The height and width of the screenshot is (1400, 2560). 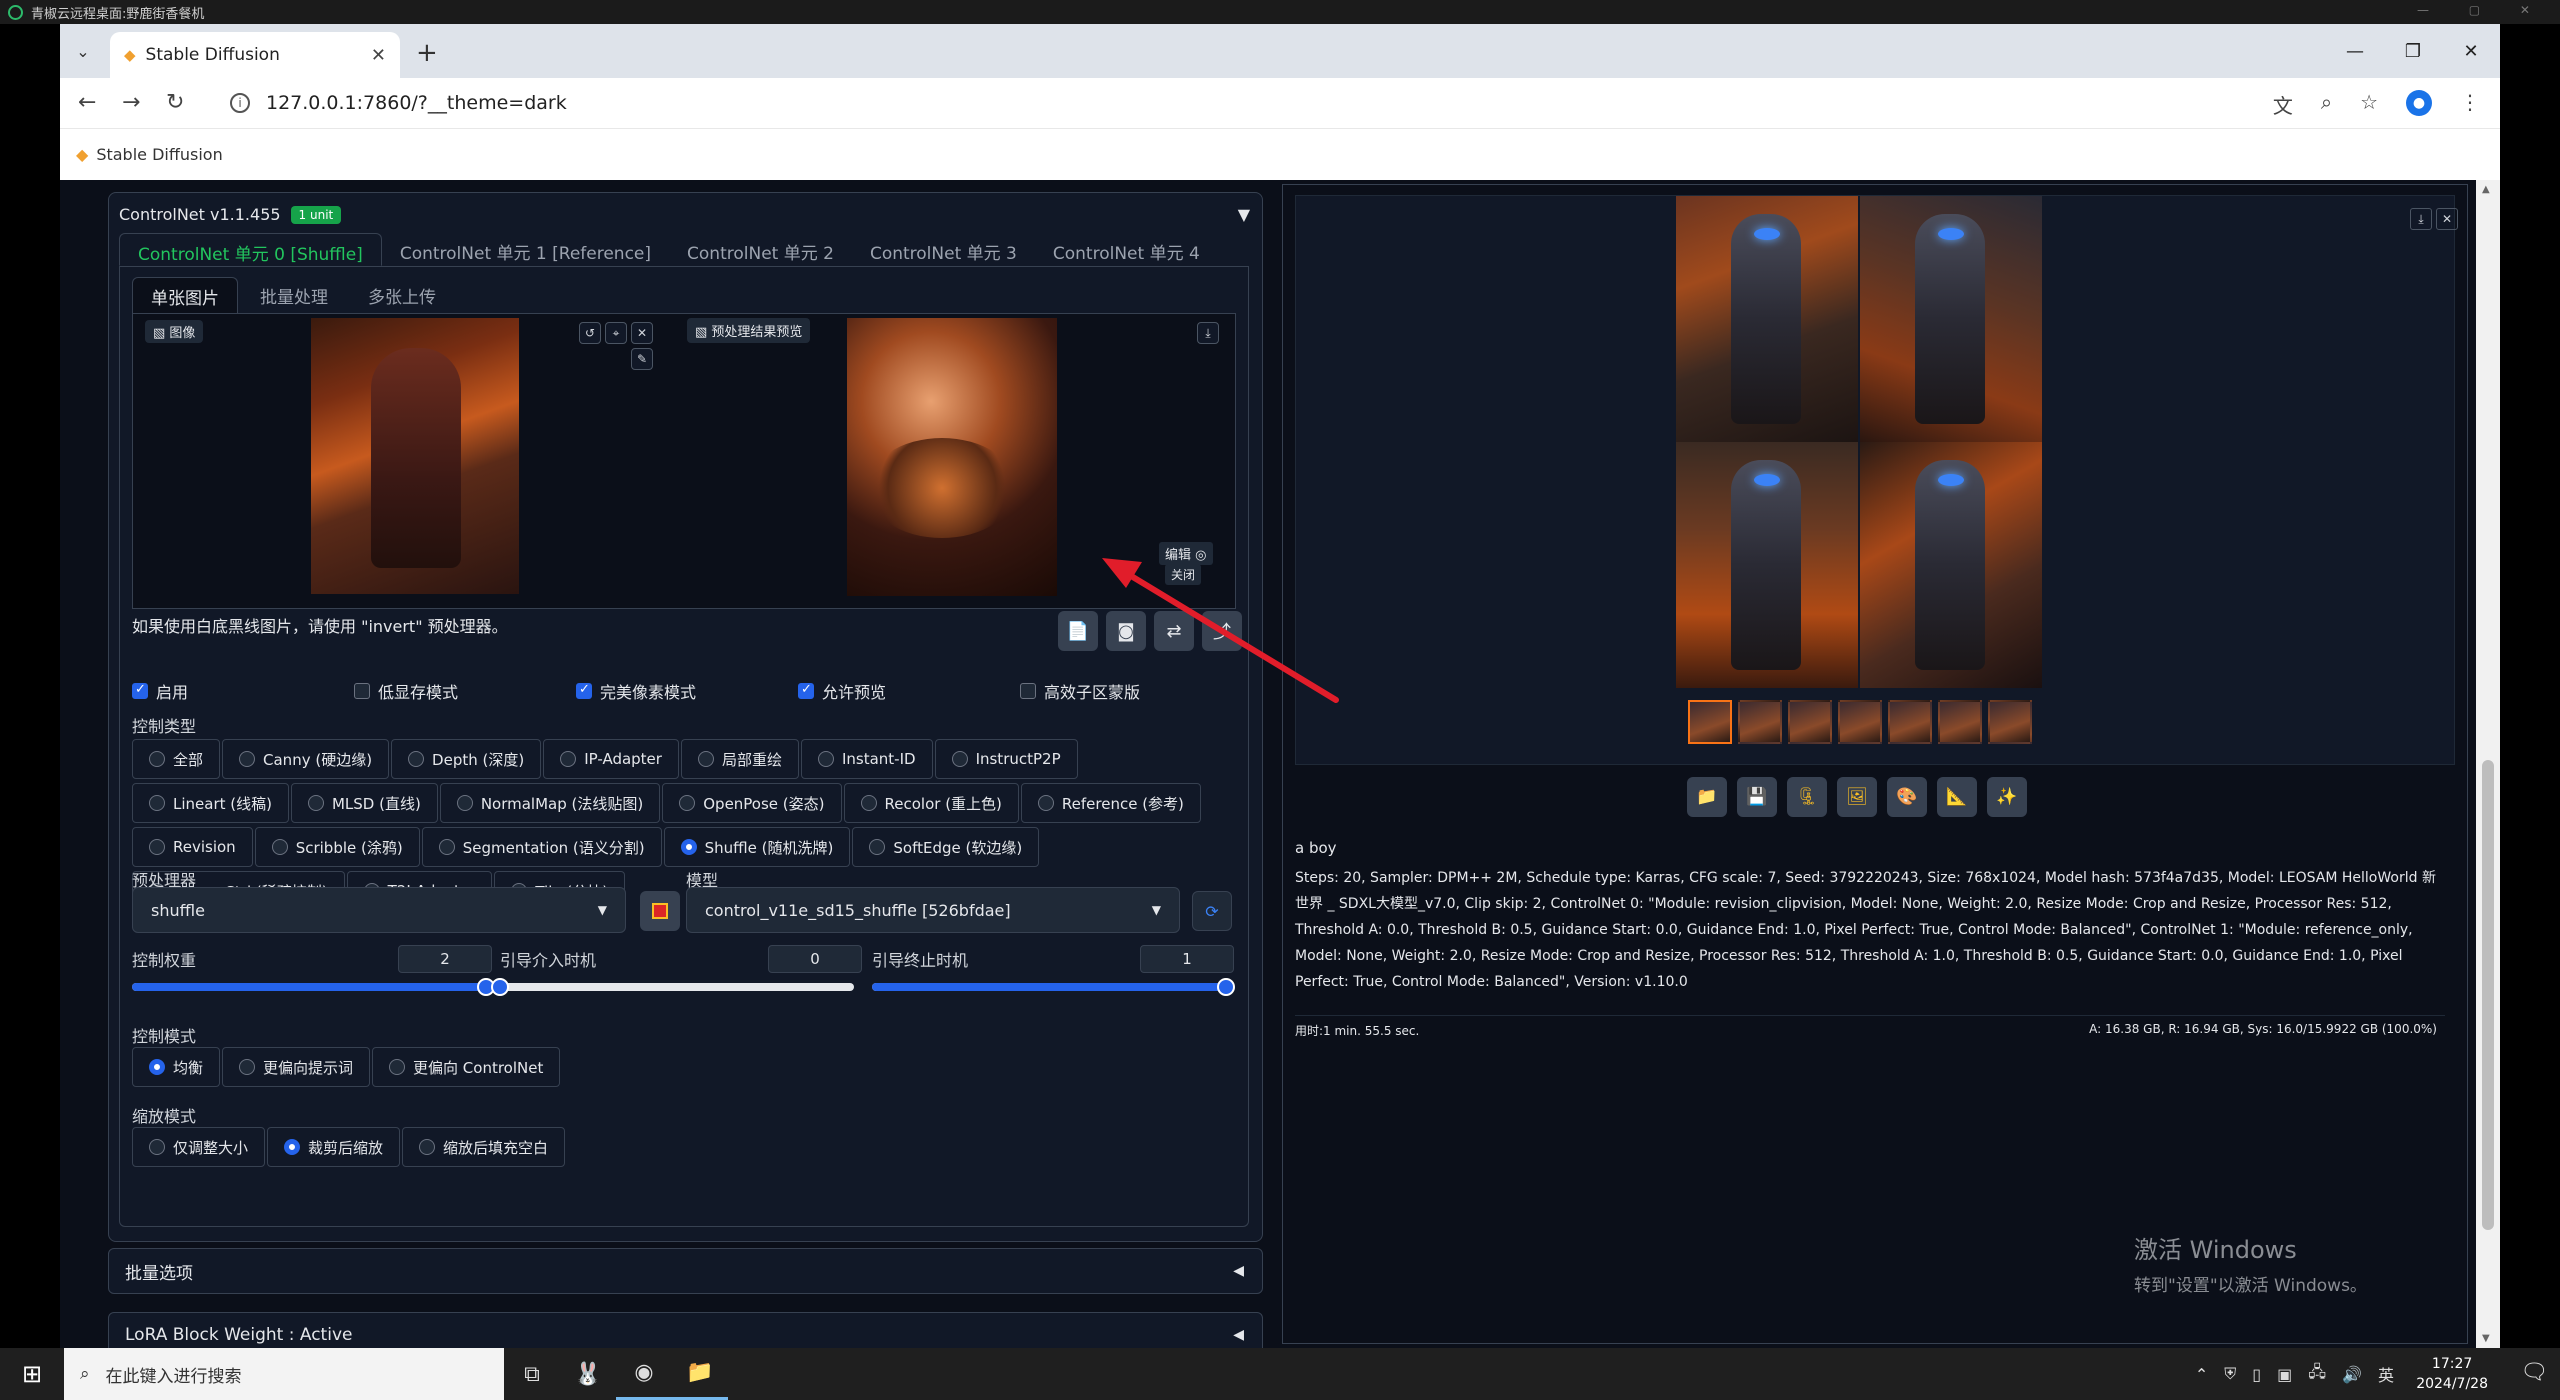 What do you see at coordinates (199, 1147) in the screenshot?
I see `resize-mode-radio: 仅调整大小` at bounding box center [199, 1147].